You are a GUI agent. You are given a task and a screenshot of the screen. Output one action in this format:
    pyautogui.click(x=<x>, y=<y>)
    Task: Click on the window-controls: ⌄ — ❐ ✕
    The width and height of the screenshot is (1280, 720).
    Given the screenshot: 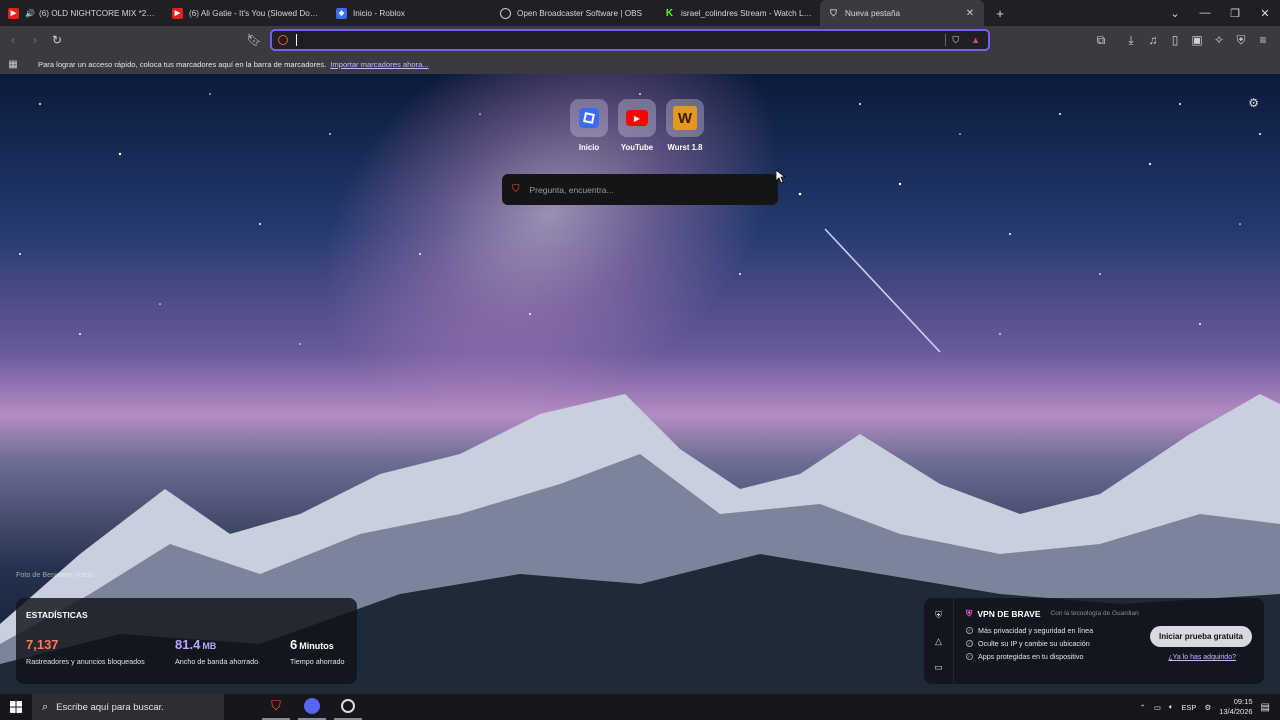 What is the action you would take?
    pyautogui.click(x=1220, y=13)
    